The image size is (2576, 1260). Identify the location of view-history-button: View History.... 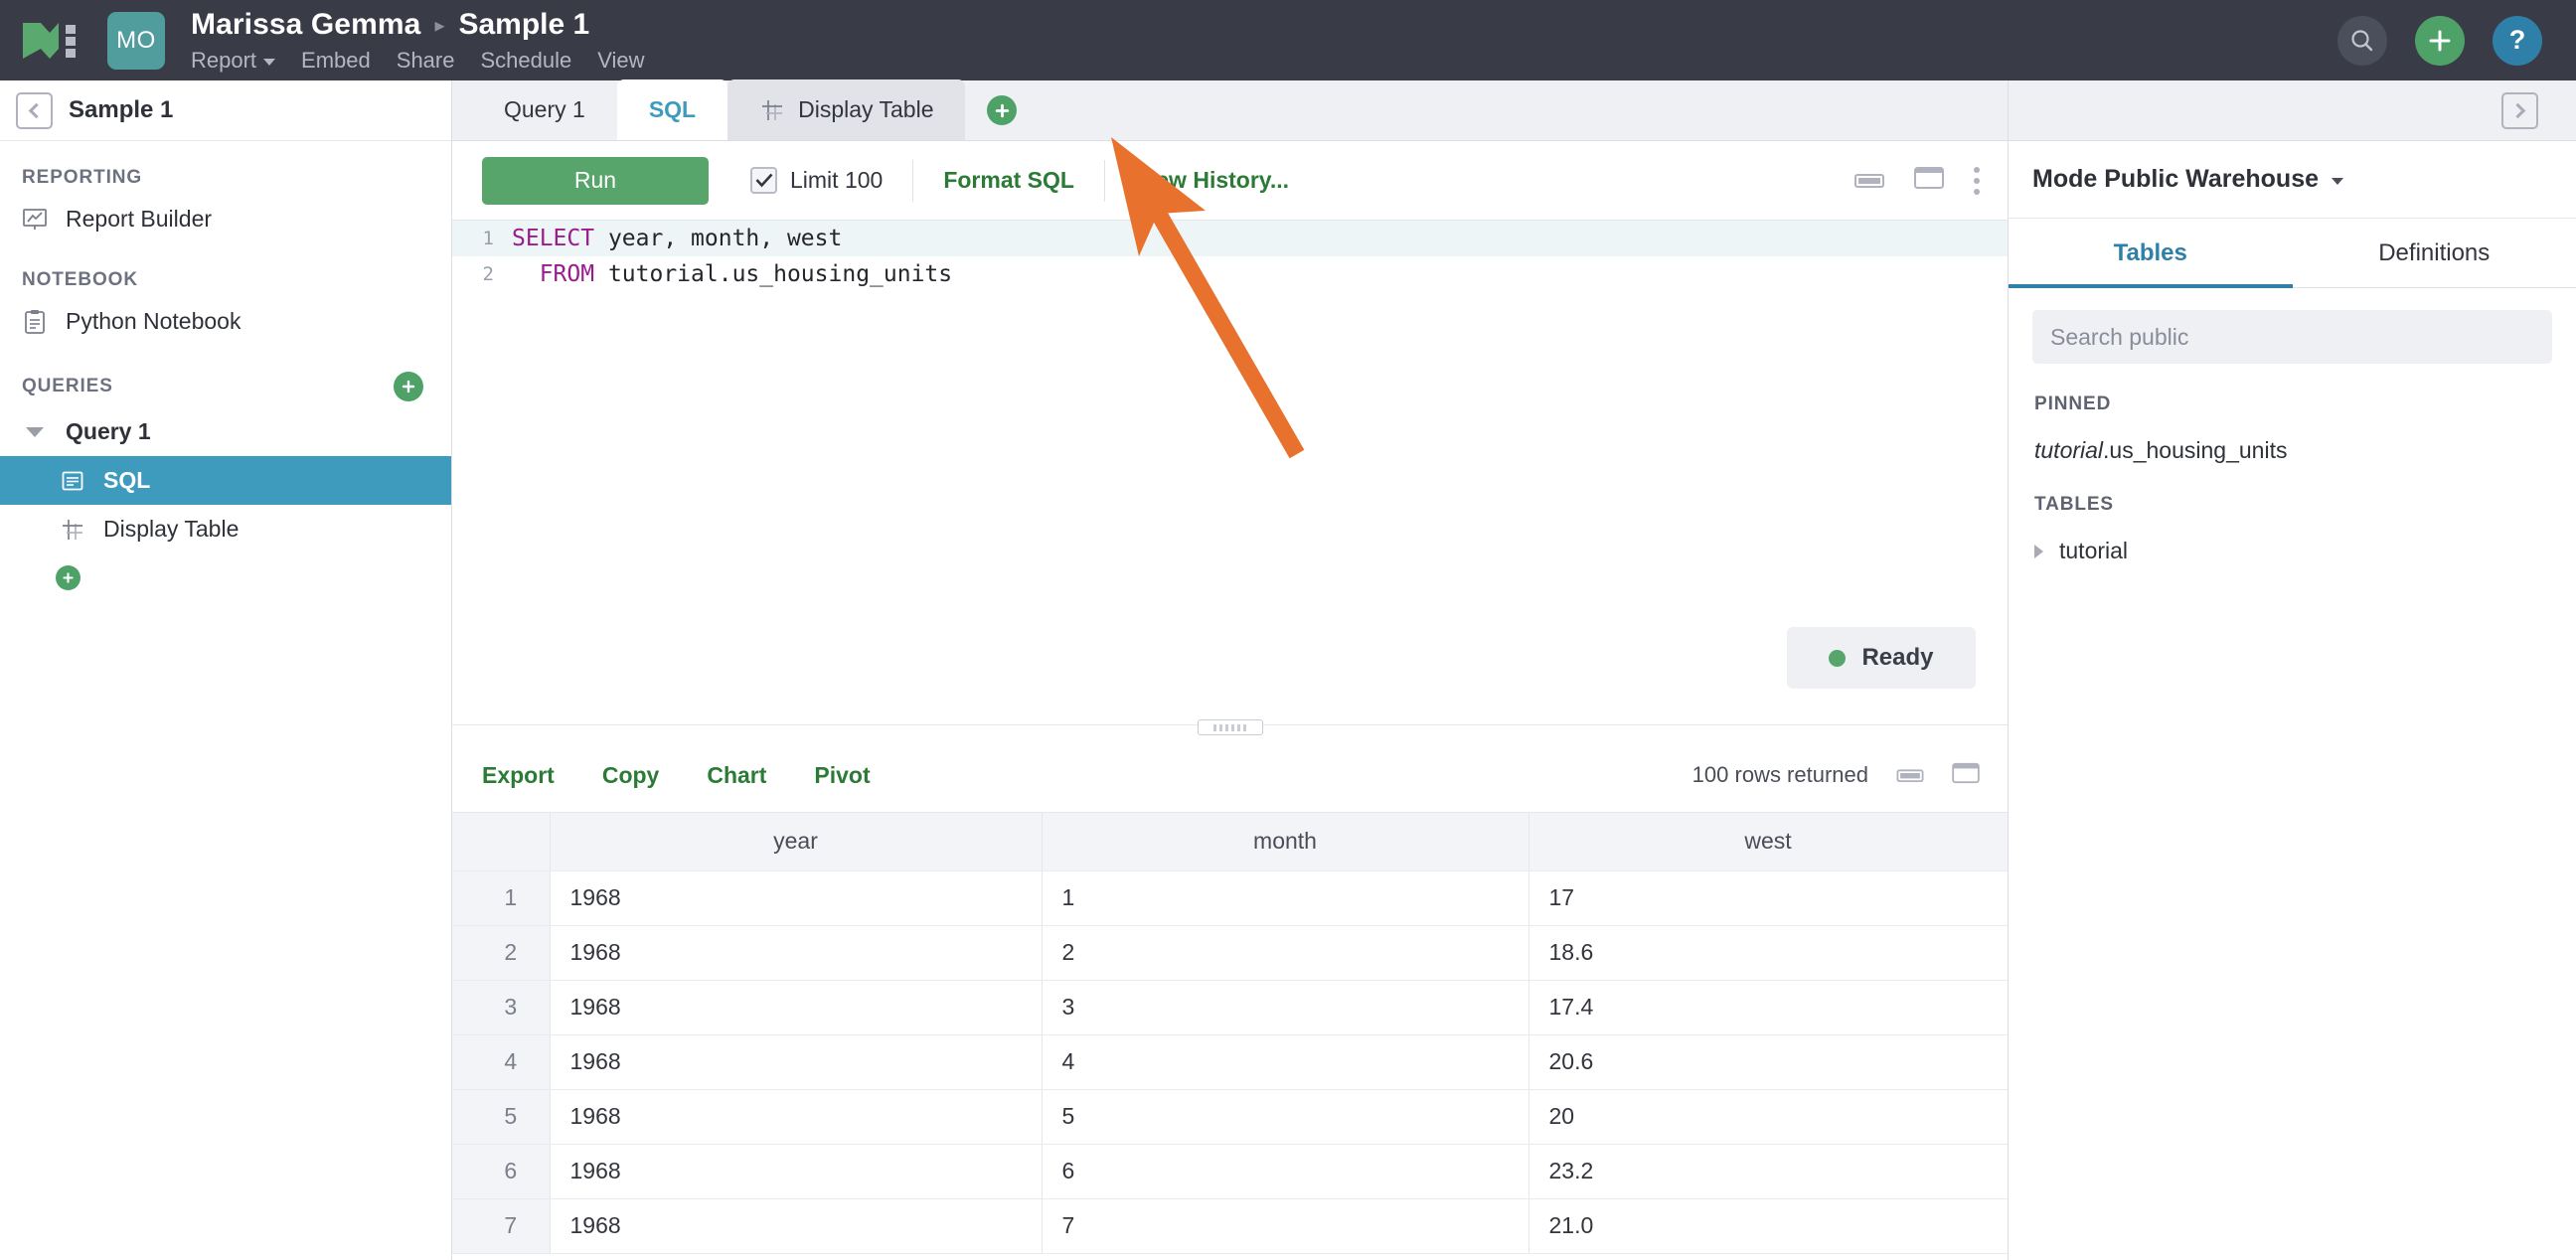
(1212, 180).